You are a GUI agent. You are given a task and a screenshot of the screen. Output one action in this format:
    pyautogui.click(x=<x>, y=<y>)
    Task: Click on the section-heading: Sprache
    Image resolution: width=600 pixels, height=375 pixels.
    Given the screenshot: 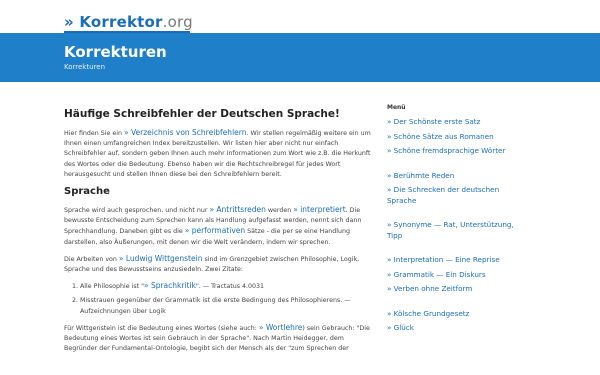 What is the action you would take?
    pyautogui.click(x=87, y=192)
    